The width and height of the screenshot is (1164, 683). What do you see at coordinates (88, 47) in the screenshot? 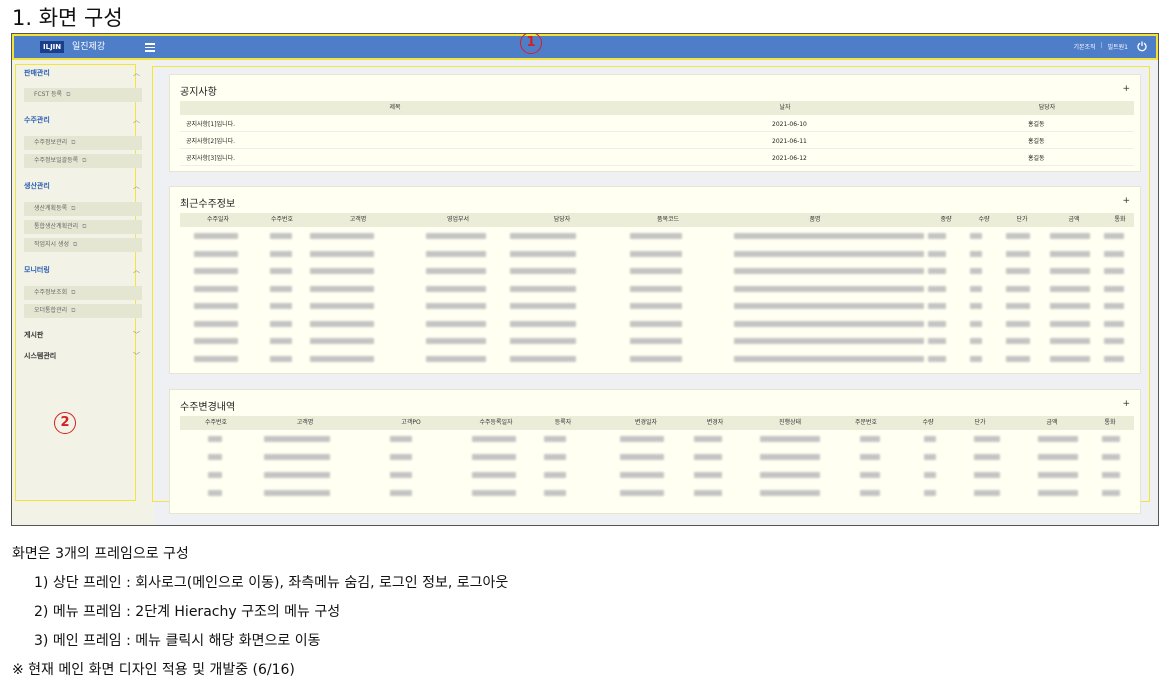
I see `company-name: 일진제강` at bounding box center [88, 47].